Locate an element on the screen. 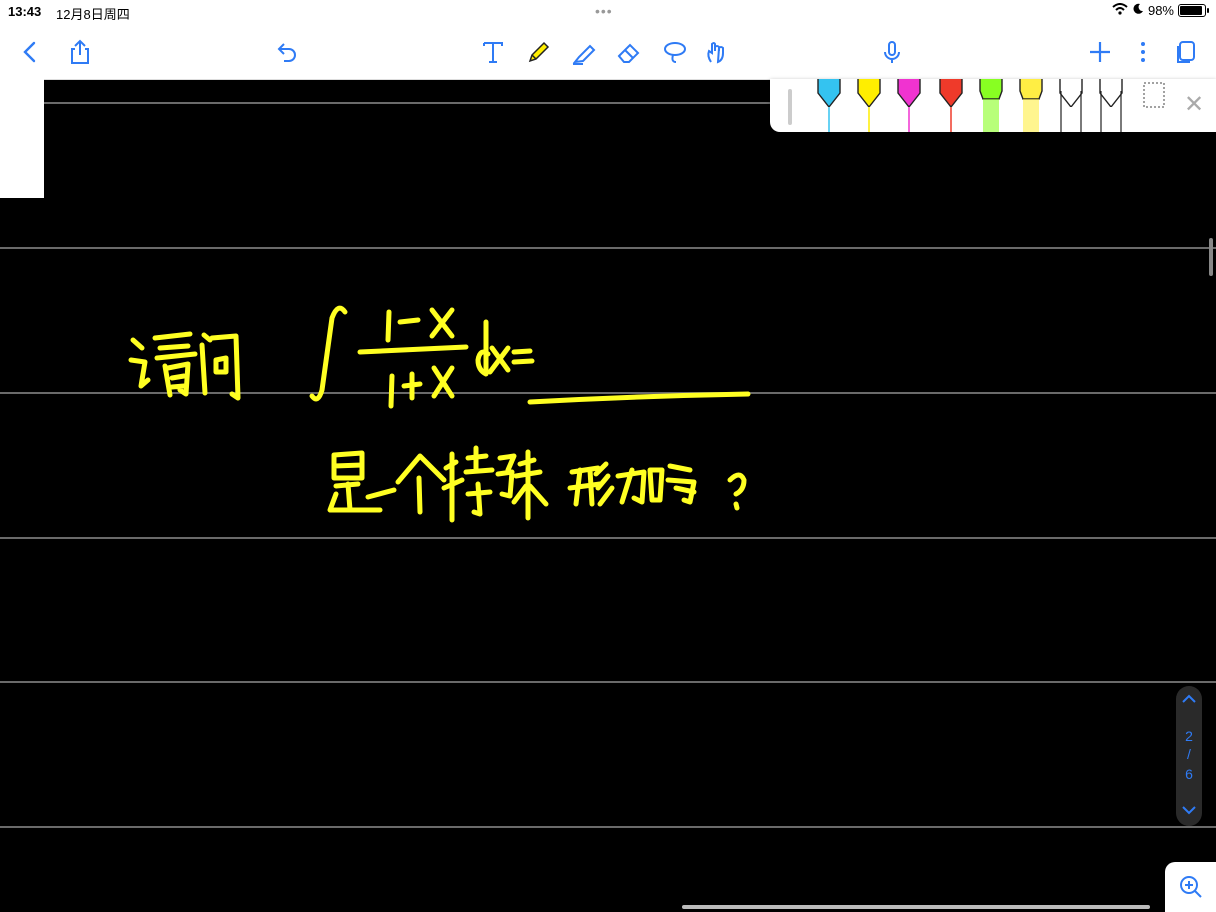 The width and height of the screenshot is (1216, 912). pen-palette: ✕ is located at coordinates (993, 105).